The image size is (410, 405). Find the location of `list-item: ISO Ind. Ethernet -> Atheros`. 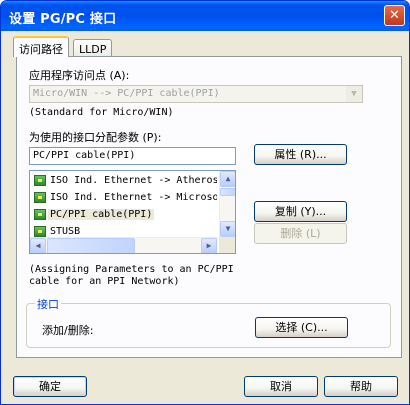

list-item: ISO Ind. Ethernet -> Atheros is located at coordinates (124, 181).